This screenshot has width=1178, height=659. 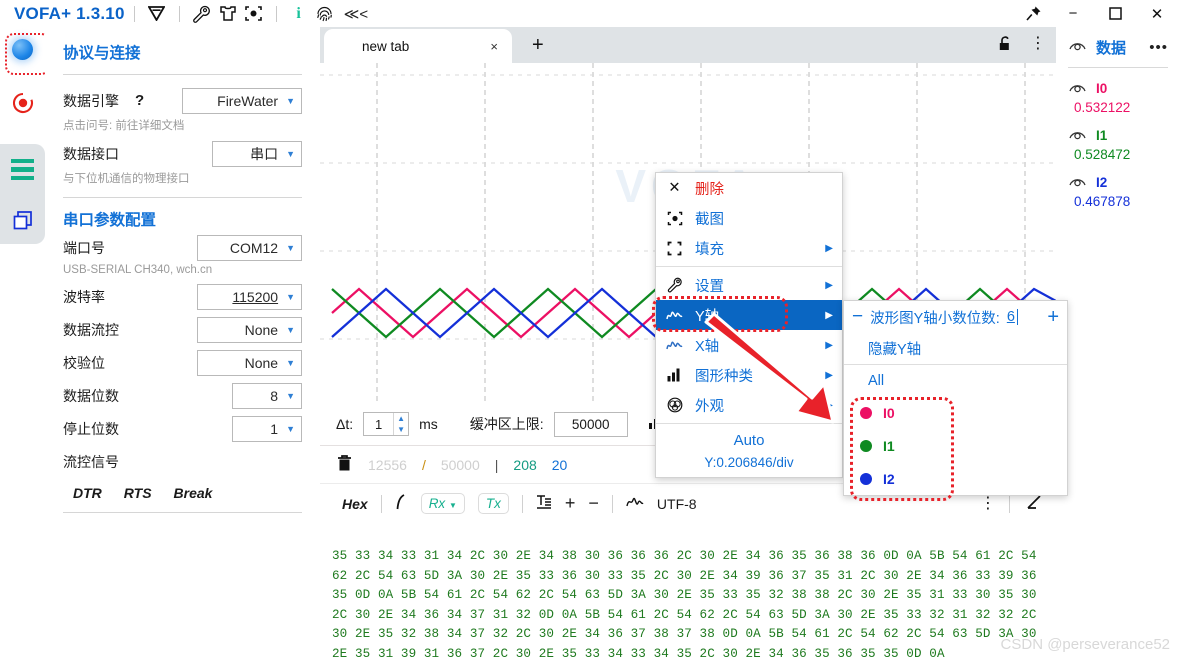 What do you see at coordinates (344, 464) in the screenshot?
I see `trash-icon` at bounding box center [344, 464].